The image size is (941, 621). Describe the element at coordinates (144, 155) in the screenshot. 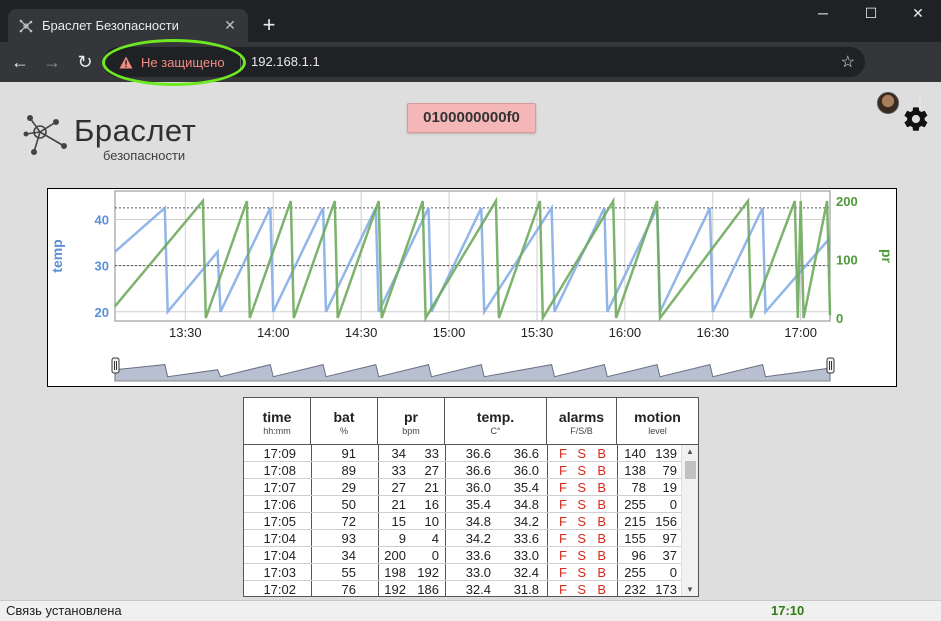

I see `logo-subtitle: безопасности` at that location.